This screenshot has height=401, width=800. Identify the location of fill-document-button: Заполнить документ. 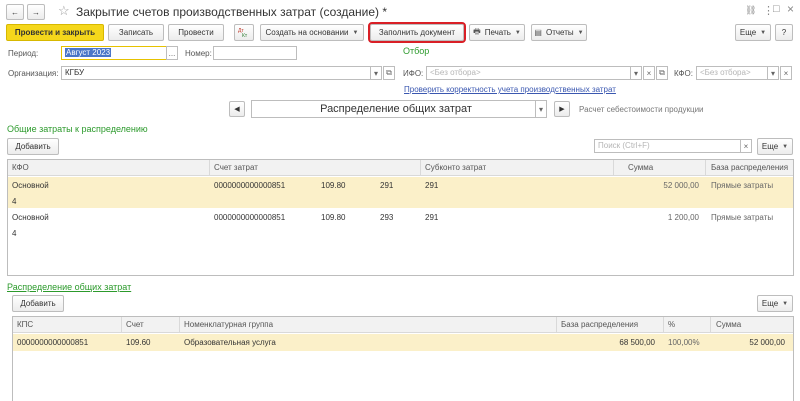
(417, 32).